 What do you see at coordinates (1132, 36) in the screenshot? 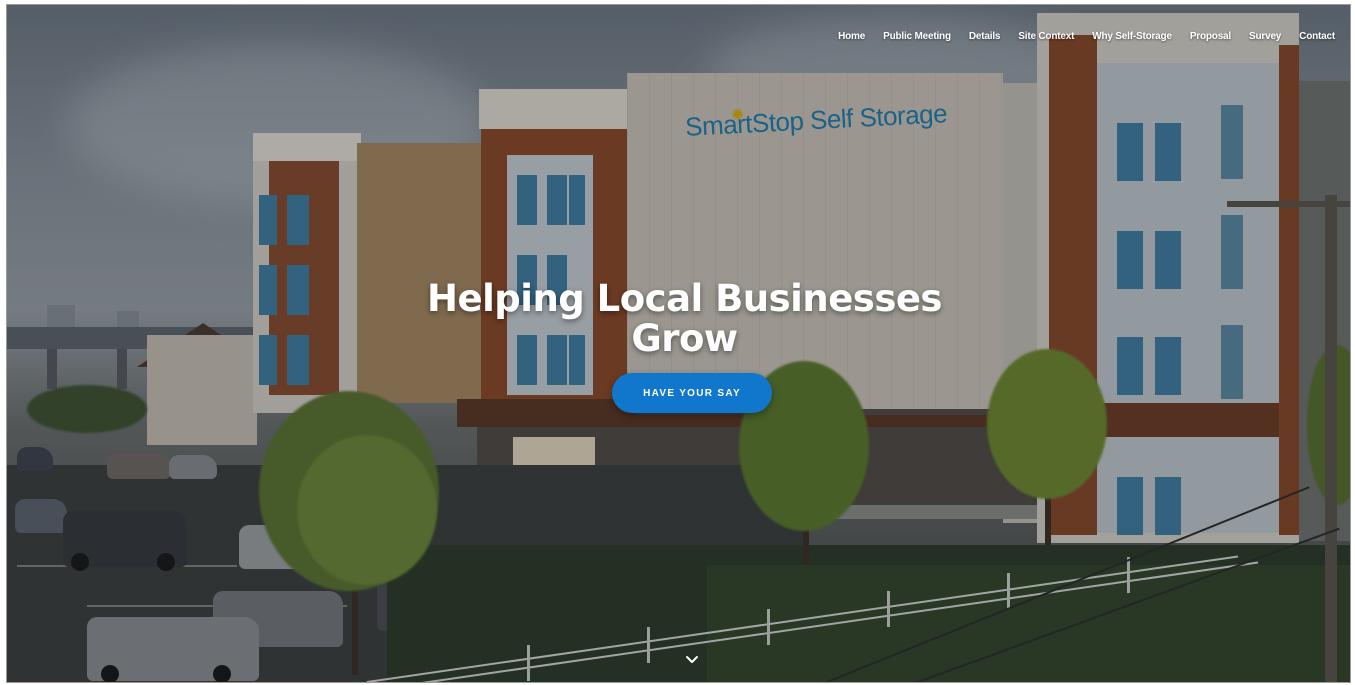
I see `nav-item-why-self-storage: Why Self-Storage` at bounding box center [1132, 36].